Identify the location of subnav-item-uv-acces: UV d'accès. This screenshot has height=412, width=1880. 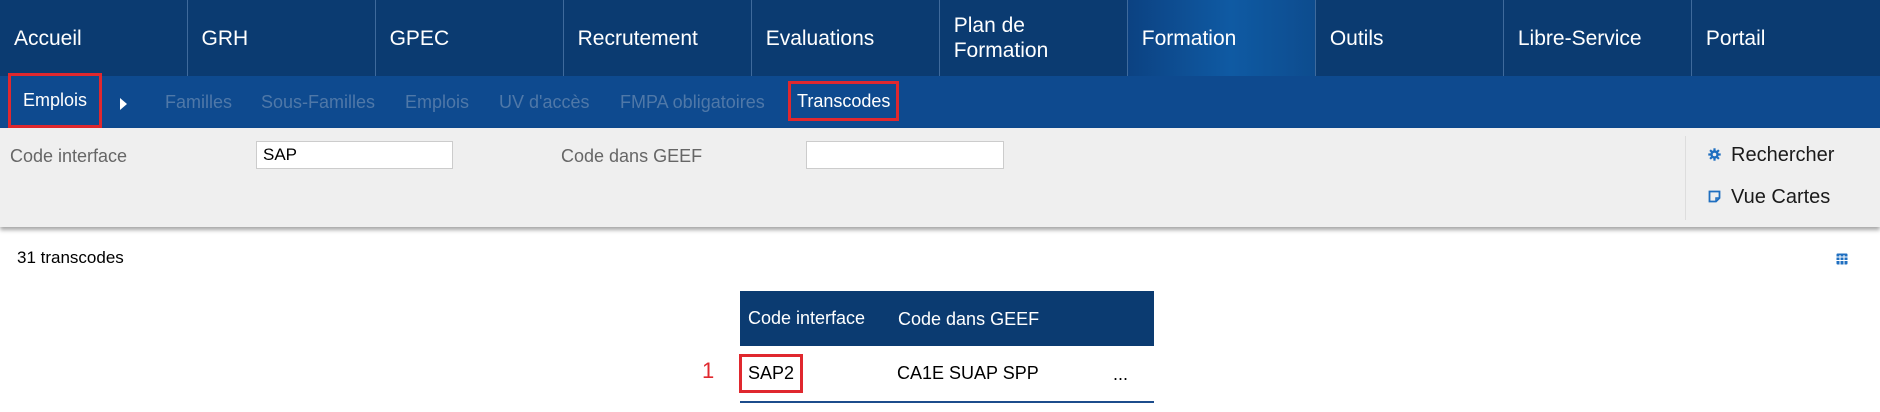
(544, 102).